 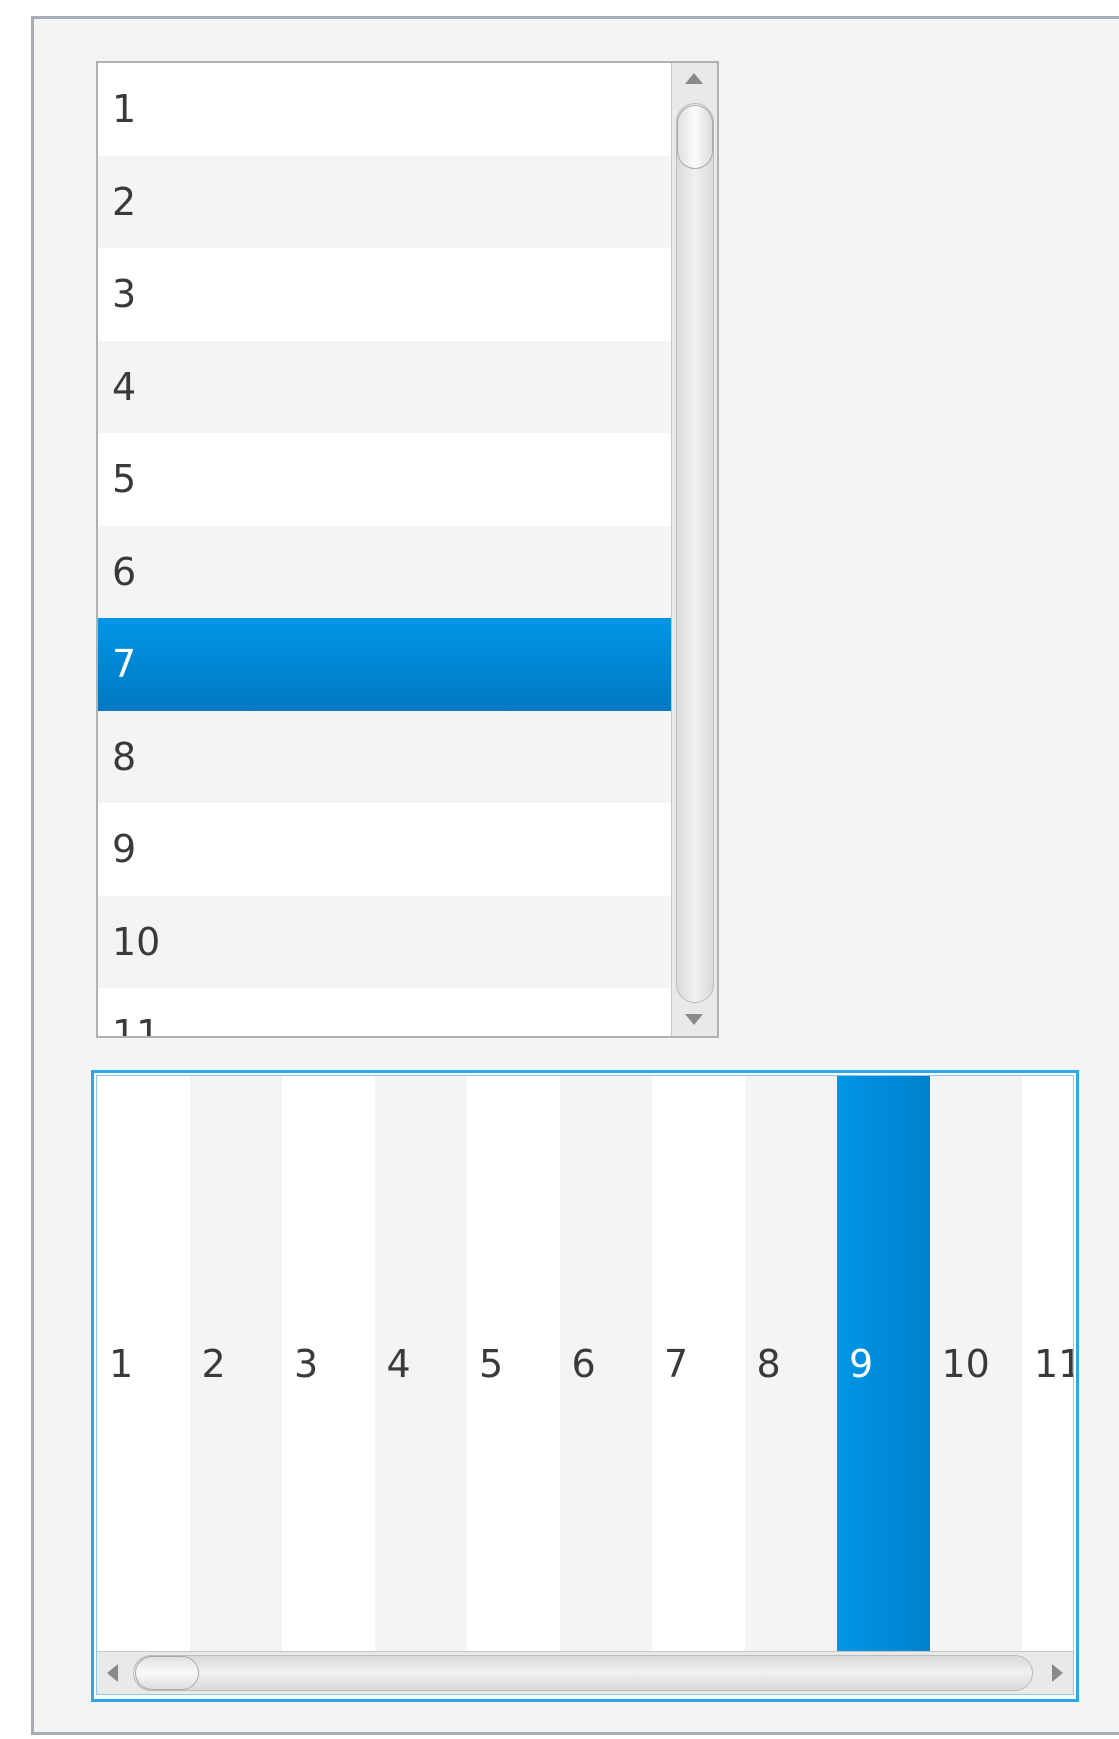 I want to click on scroll-right-arrow-icon, so click(x=1057, y=1673).